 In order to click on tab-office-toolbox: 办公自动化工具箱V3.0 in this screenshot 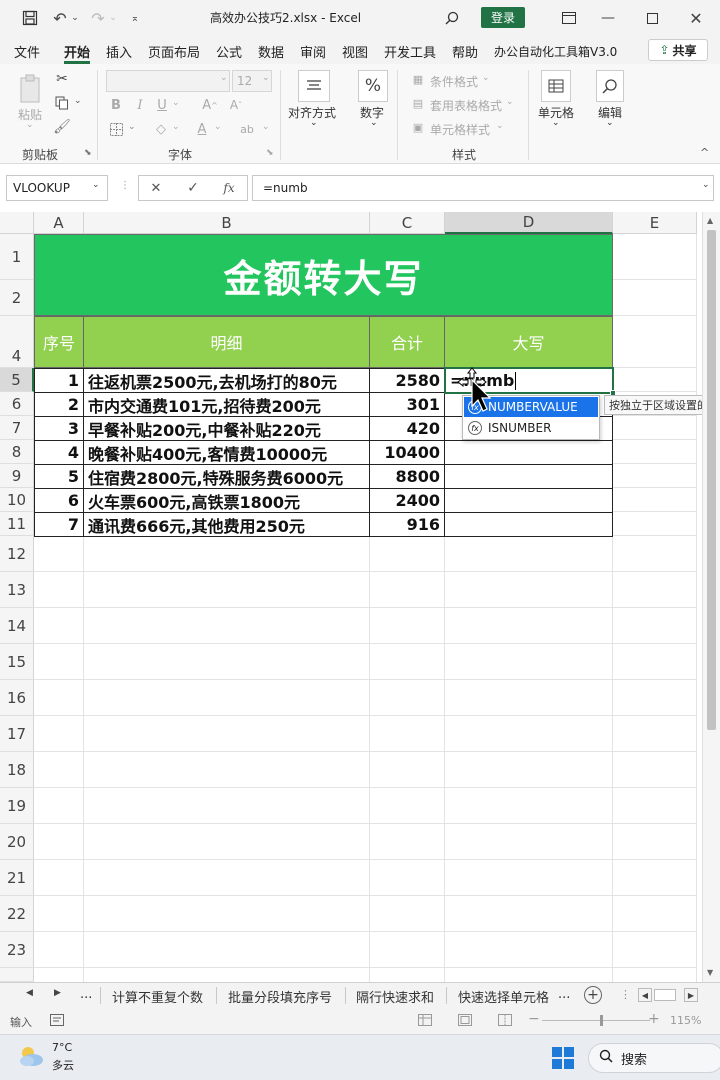, I will do `click(555, 51)`.